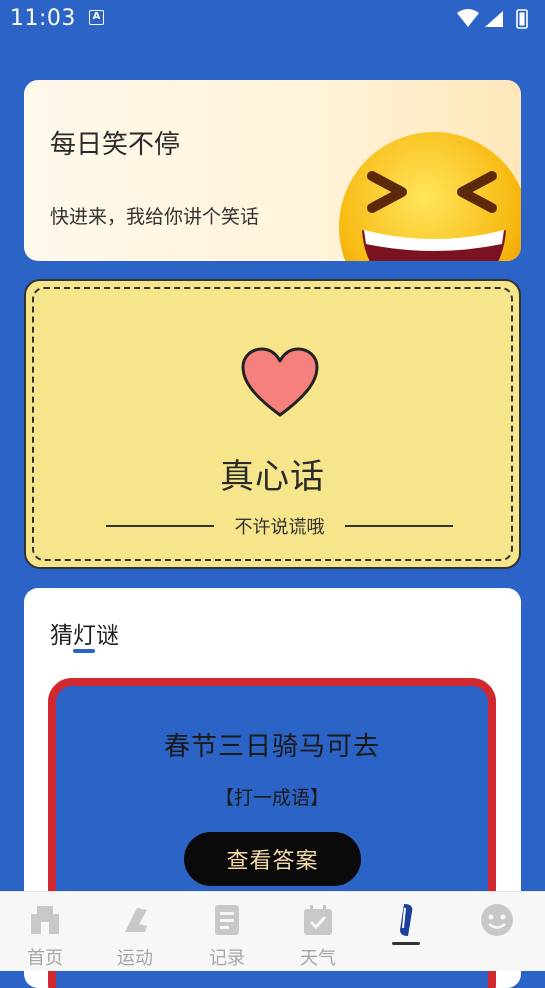  What do you see at coordinates (280, 382) in the screenshot?
I see `heart-icon` at bounding box center [280, 382].